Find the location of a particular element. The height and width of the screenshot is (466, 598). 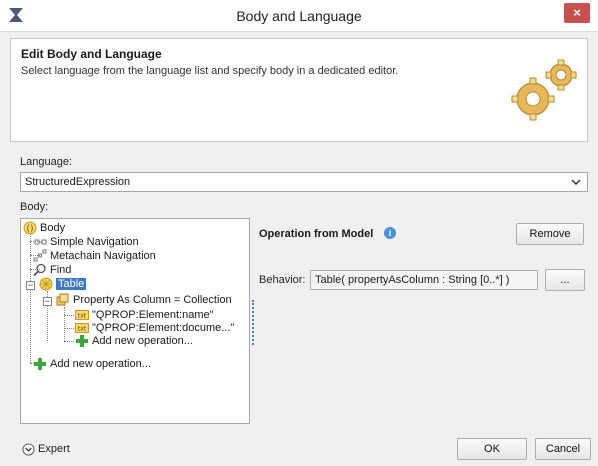

gears-icon is located at coordinates (544, 90).